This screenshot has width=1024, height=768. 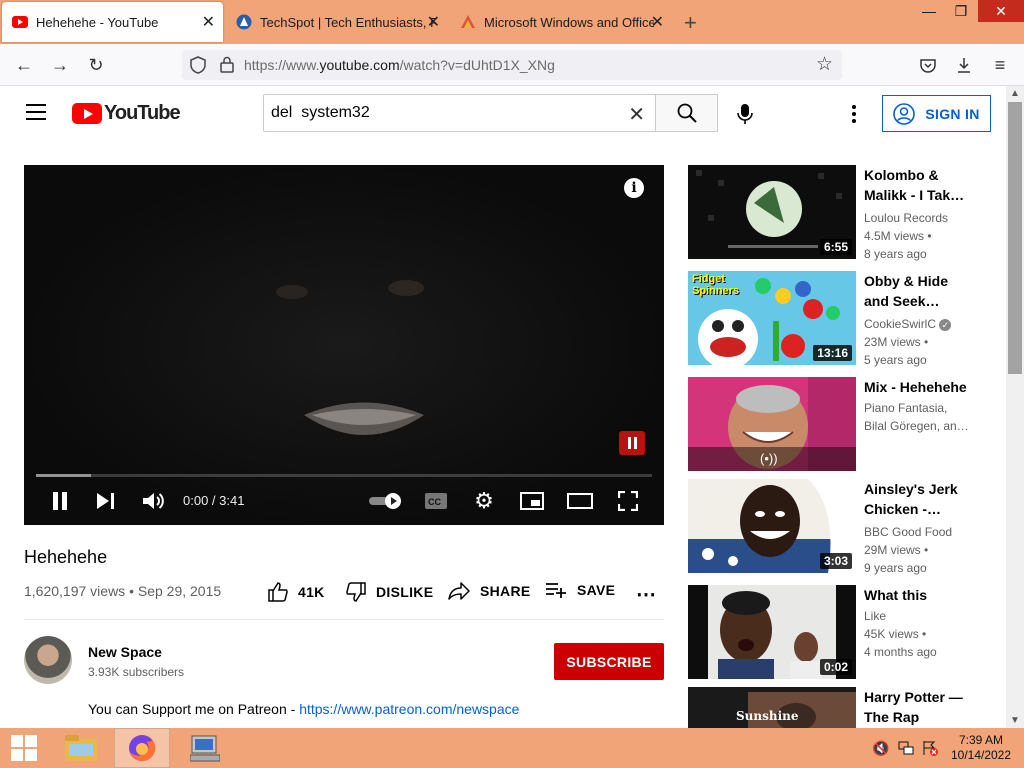 I want to click on action-center-icon, so click(x=930, y=748).